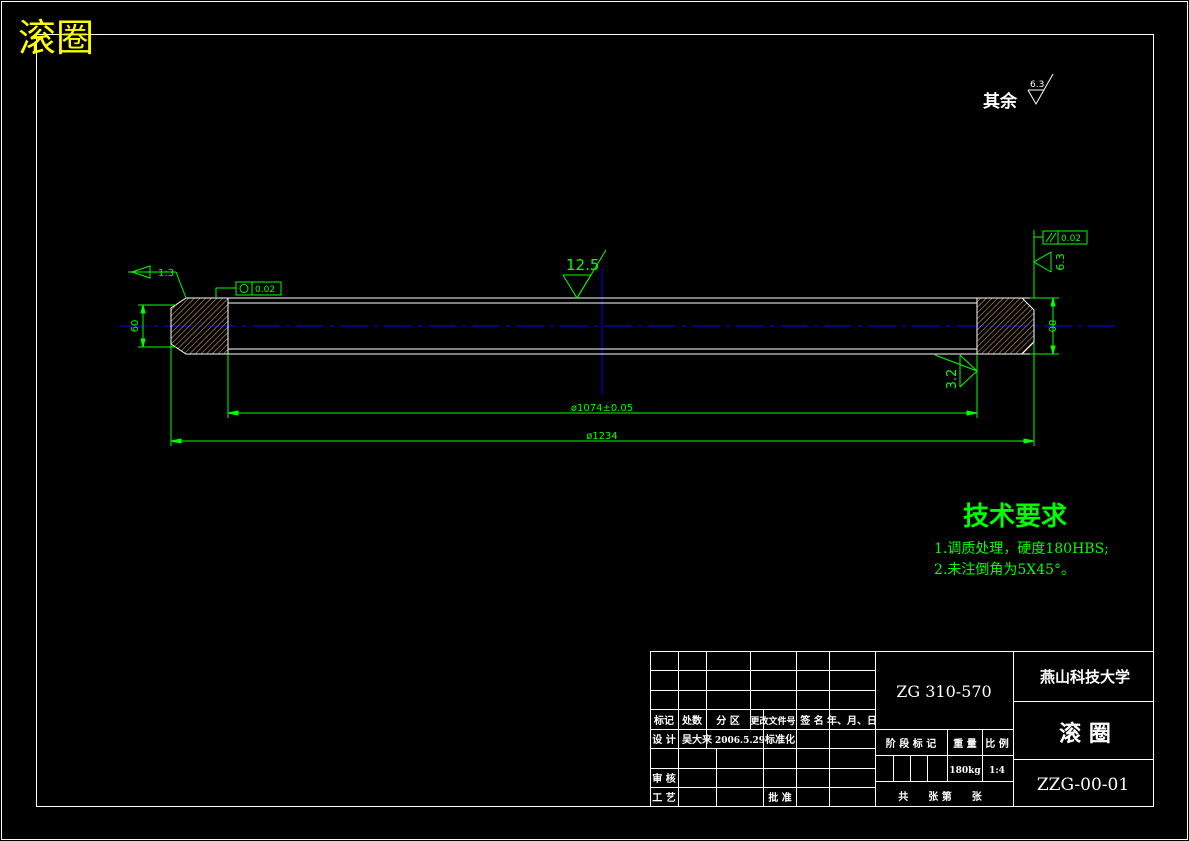  What do you see at coordinates (1005, 326) in the screenshot?
I see `right-section` at bounding box center [1005, 326].